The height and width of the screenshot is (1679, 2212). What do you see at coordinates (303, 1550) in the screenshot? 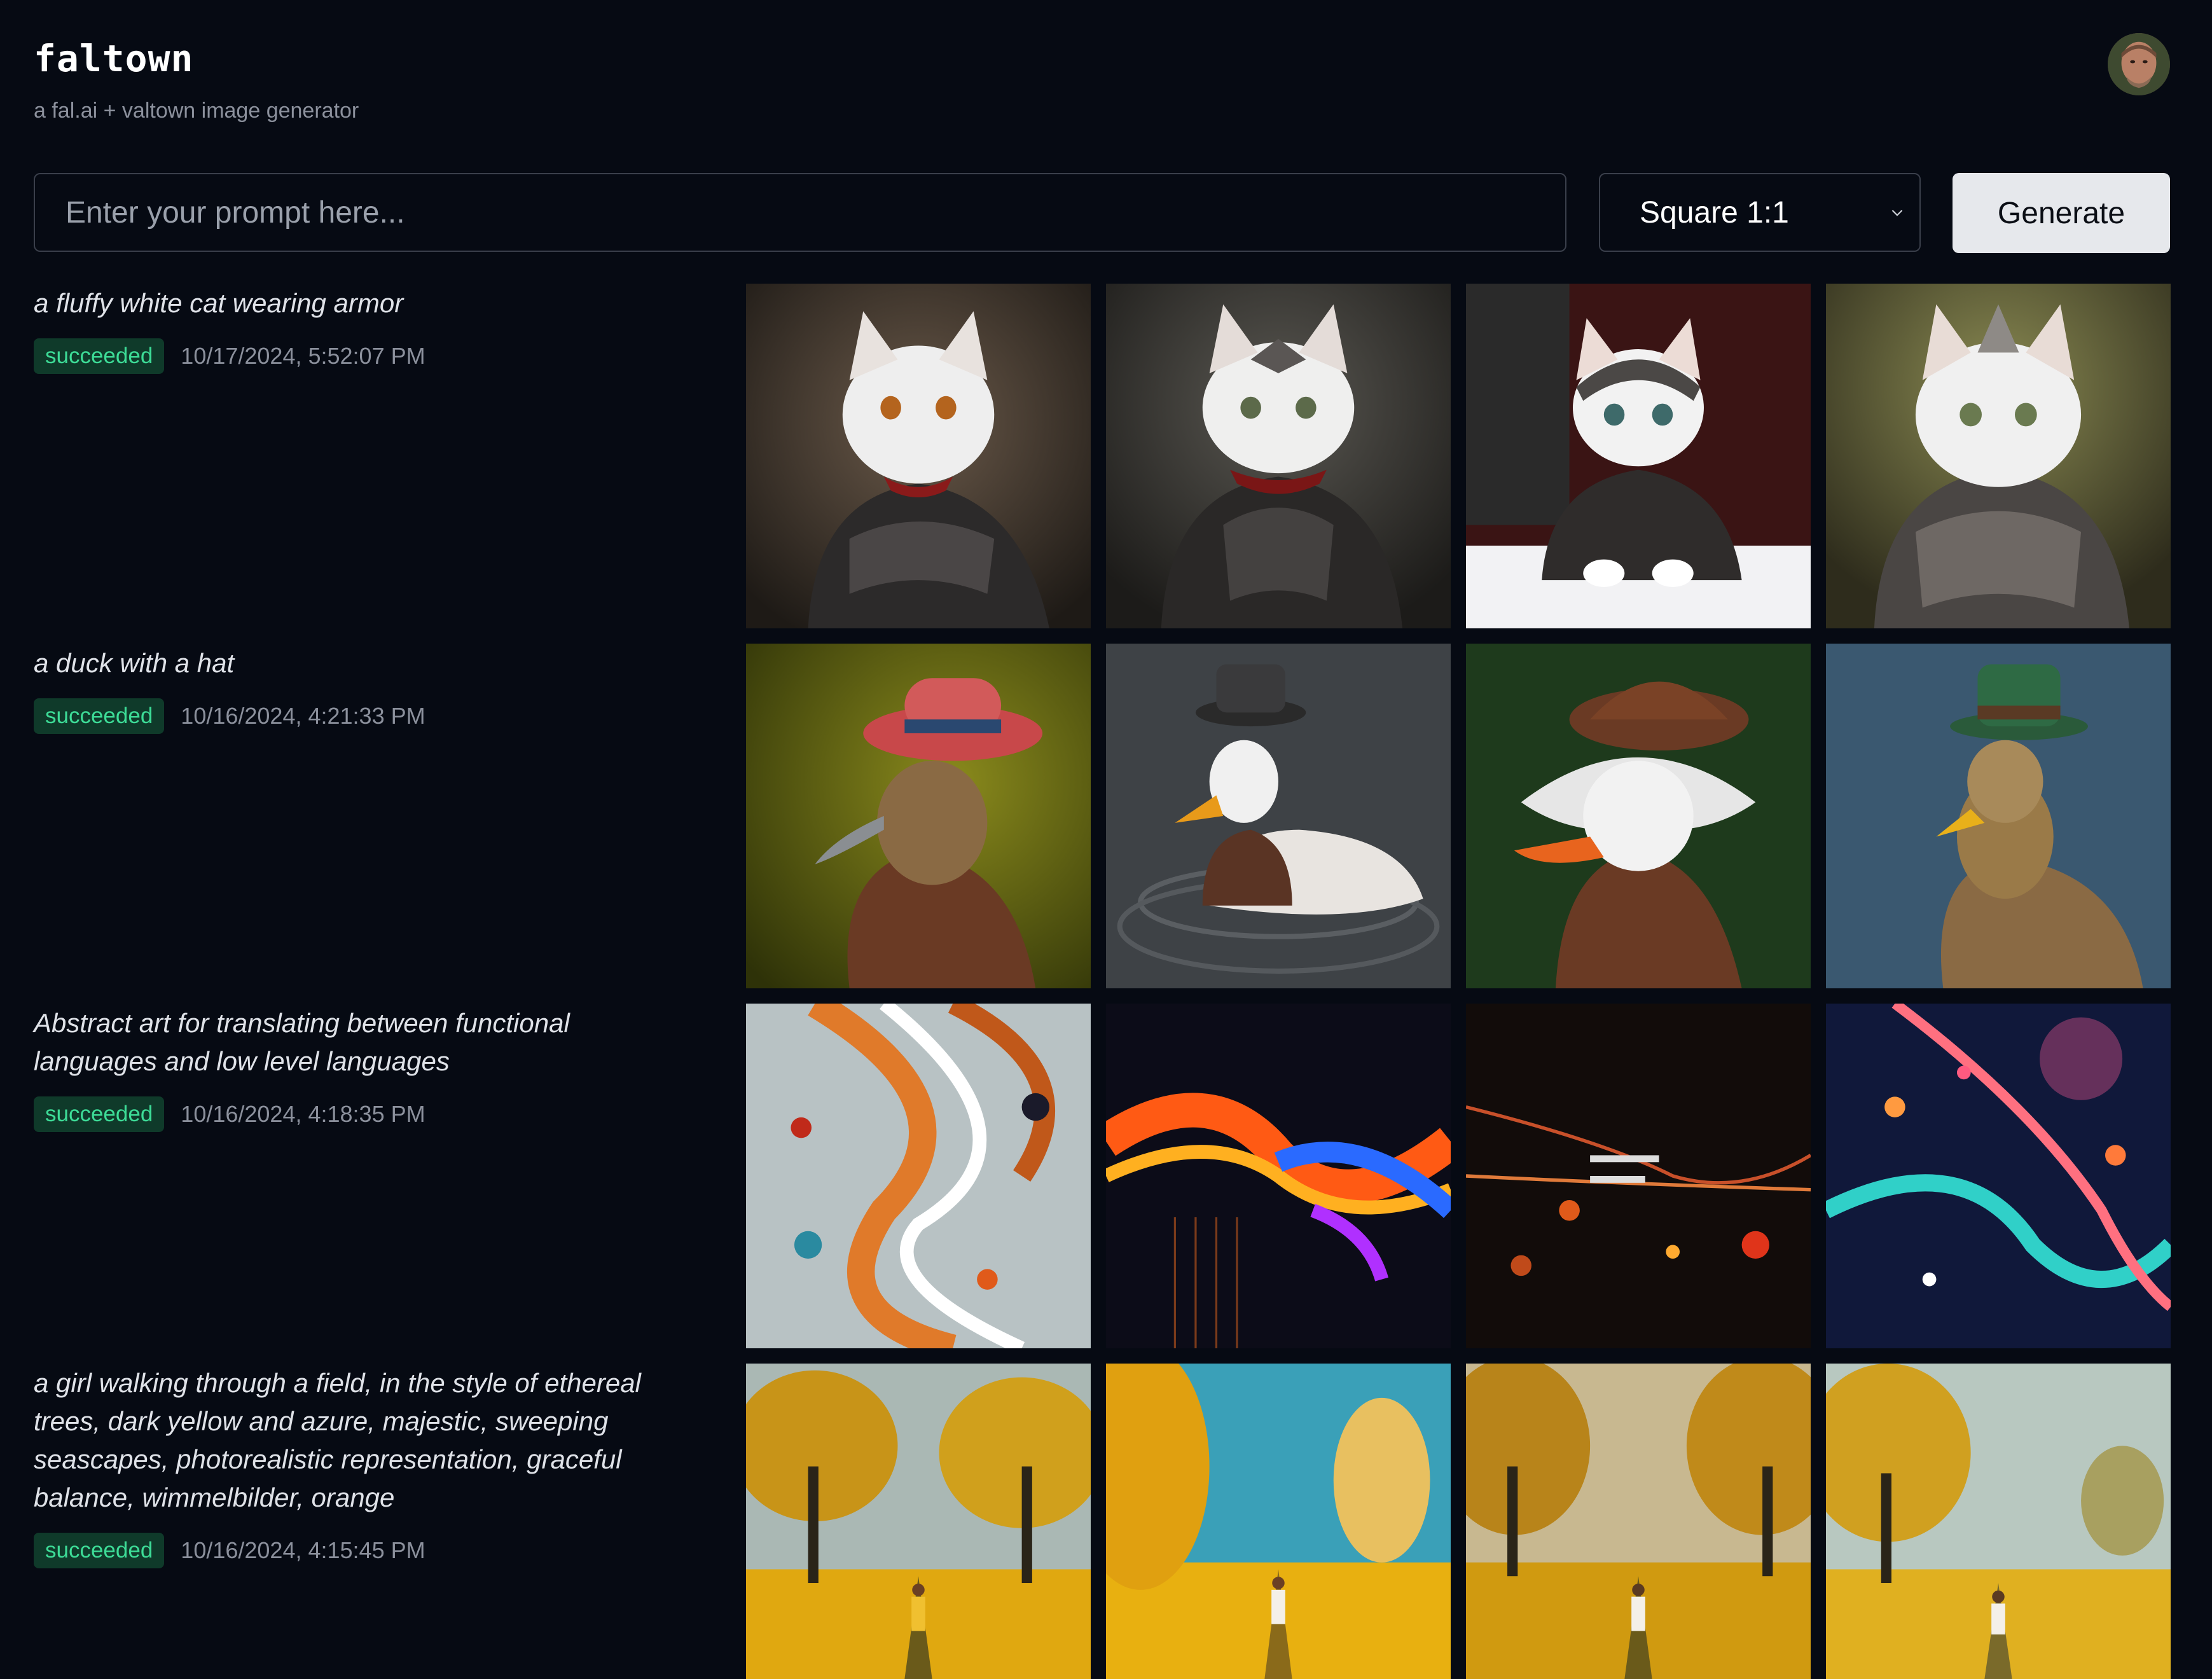
I see `timestamp: 10/16/2024, 4:15:45 PM` at bounding box center [303, 1550].